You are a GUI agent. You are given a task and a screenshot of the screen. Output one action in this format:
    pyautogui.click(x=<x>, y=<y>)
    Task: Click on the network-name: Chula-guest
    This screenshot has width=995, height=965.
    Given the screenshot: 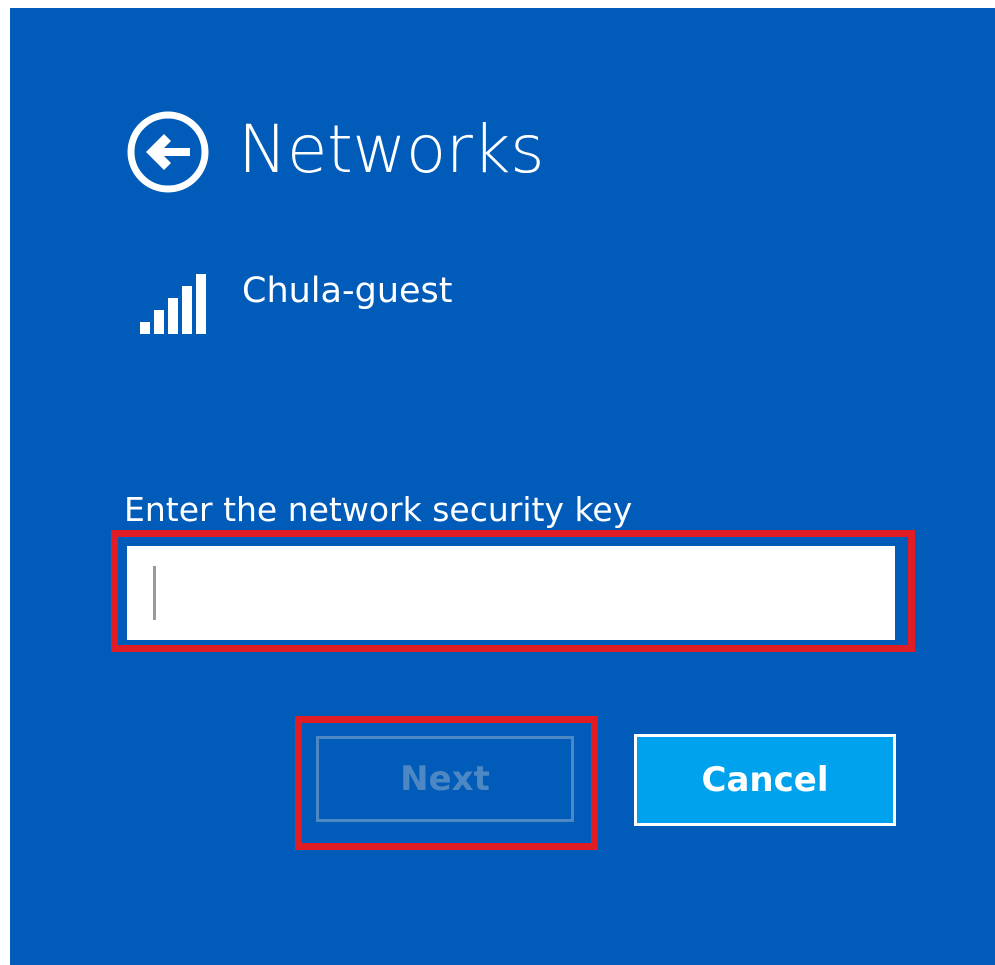 What is the action you would take?
    pyautogui.click(x=347, y=291)
    